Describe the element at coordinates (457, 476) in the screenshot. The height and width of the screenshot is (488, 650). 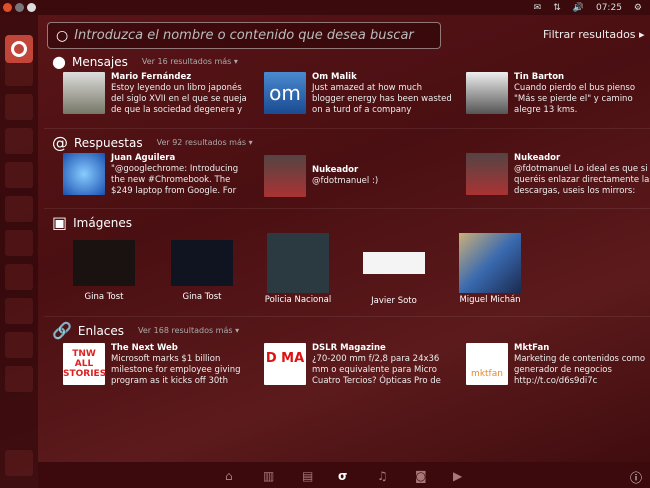
I see `video-lens-icon: ▶` at that location.